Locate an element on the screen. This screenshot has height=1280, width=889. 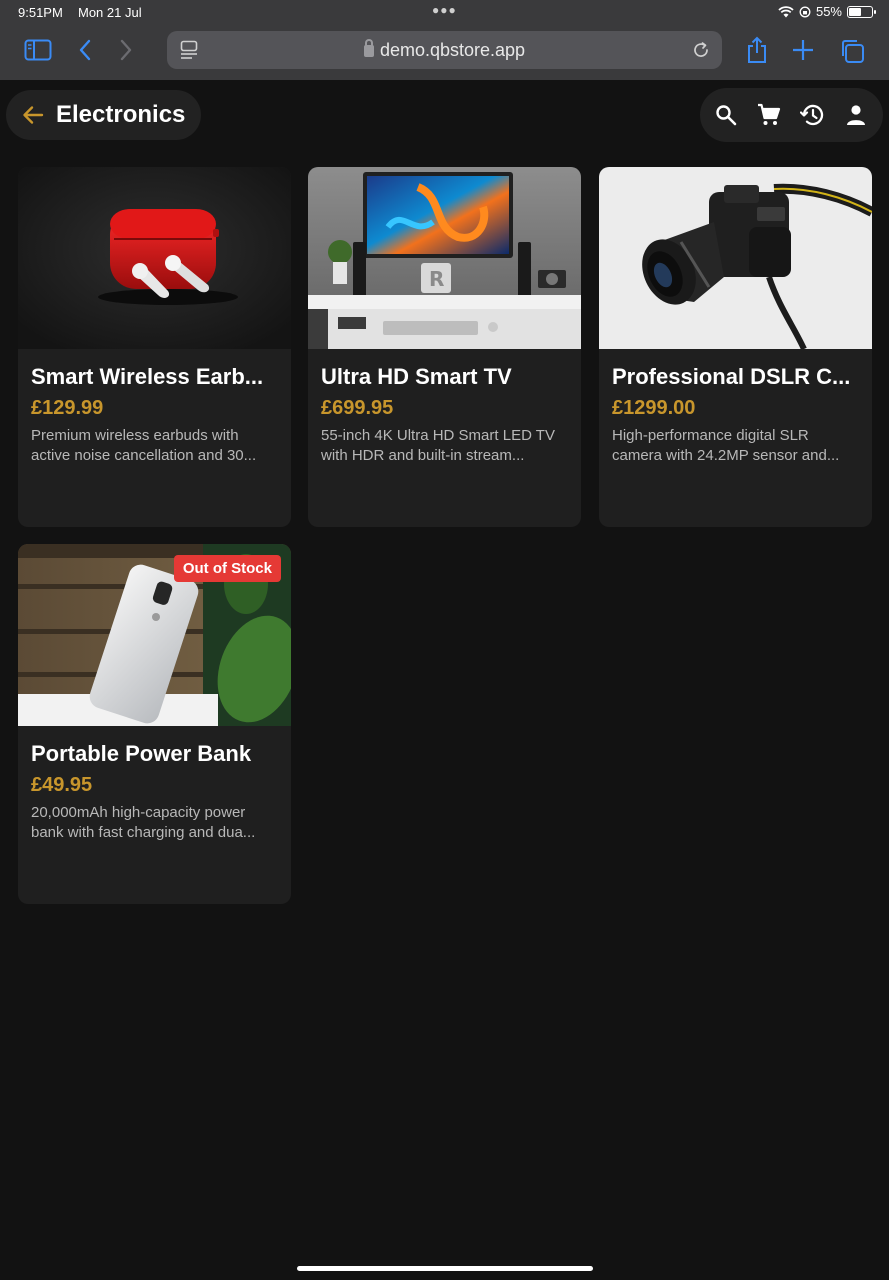
status-right: 55% is located at coordinates (827, 11).